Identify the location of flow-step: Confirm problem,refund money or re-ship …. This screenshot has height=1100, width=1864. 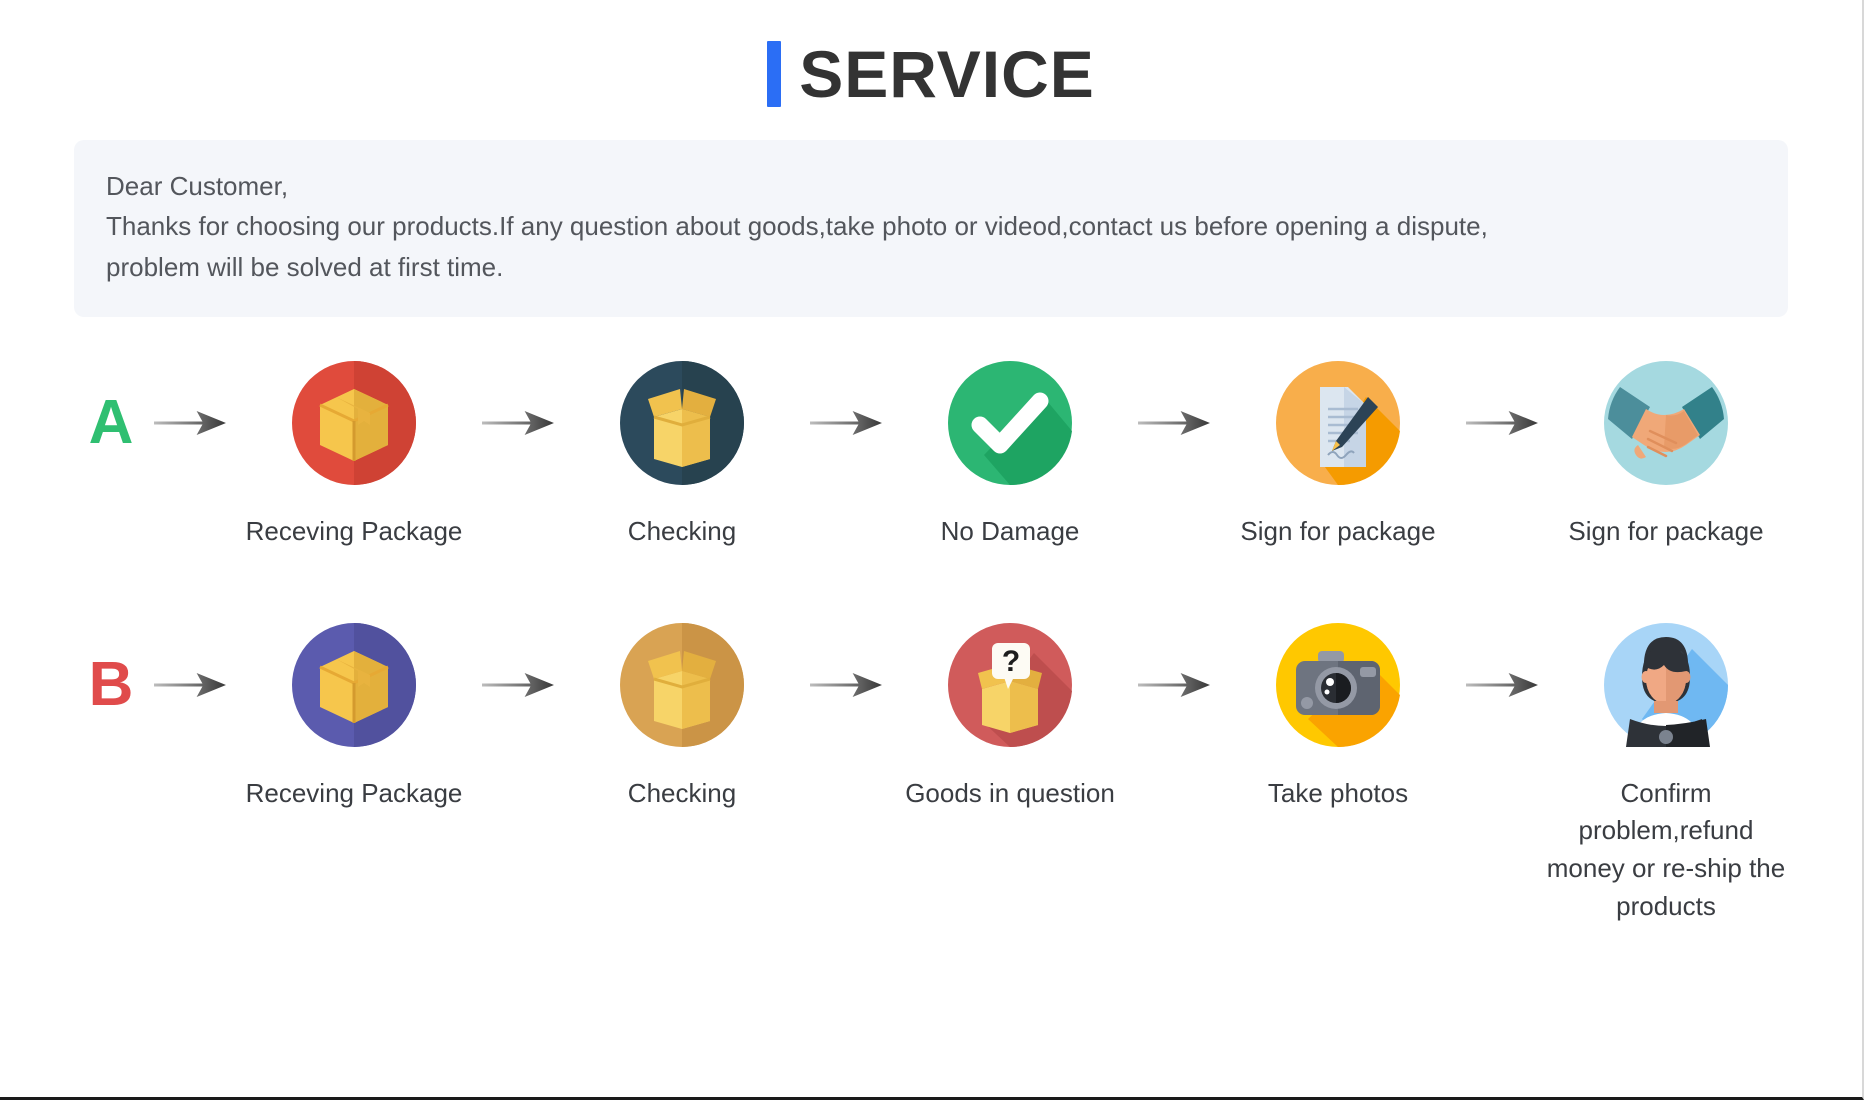
(1666, 773).